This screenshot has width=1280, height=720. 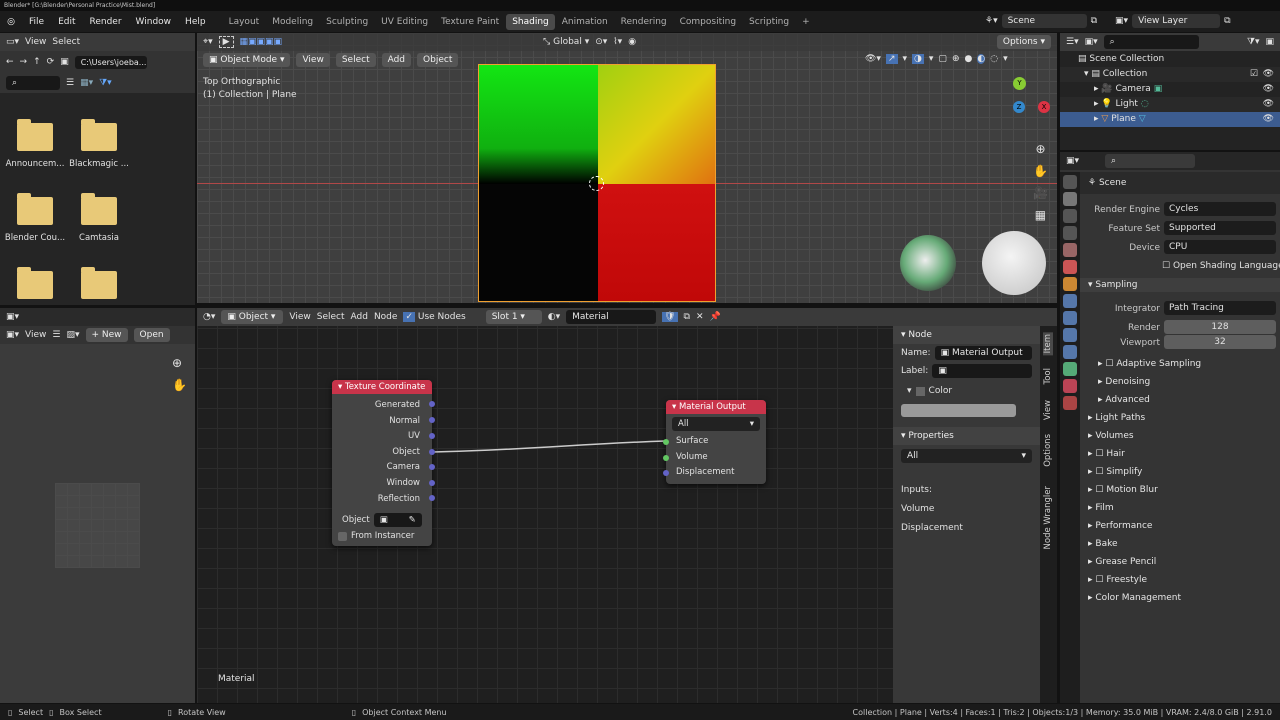 What do you see at coordinates (968, 59) in the screenshot?
I see `solid-shading-icon: ●` at bounding box center [968, 59].